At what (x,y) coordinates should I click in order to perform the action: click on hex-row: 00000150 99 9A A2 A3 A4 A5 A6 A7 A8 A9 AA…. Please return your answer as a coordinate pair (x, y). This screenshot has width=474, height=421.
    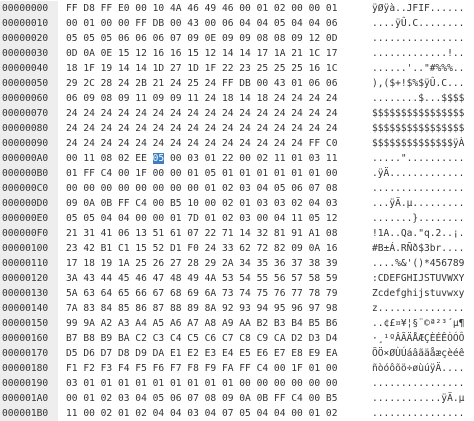
    Looking at the image, I should click on (237, 323).